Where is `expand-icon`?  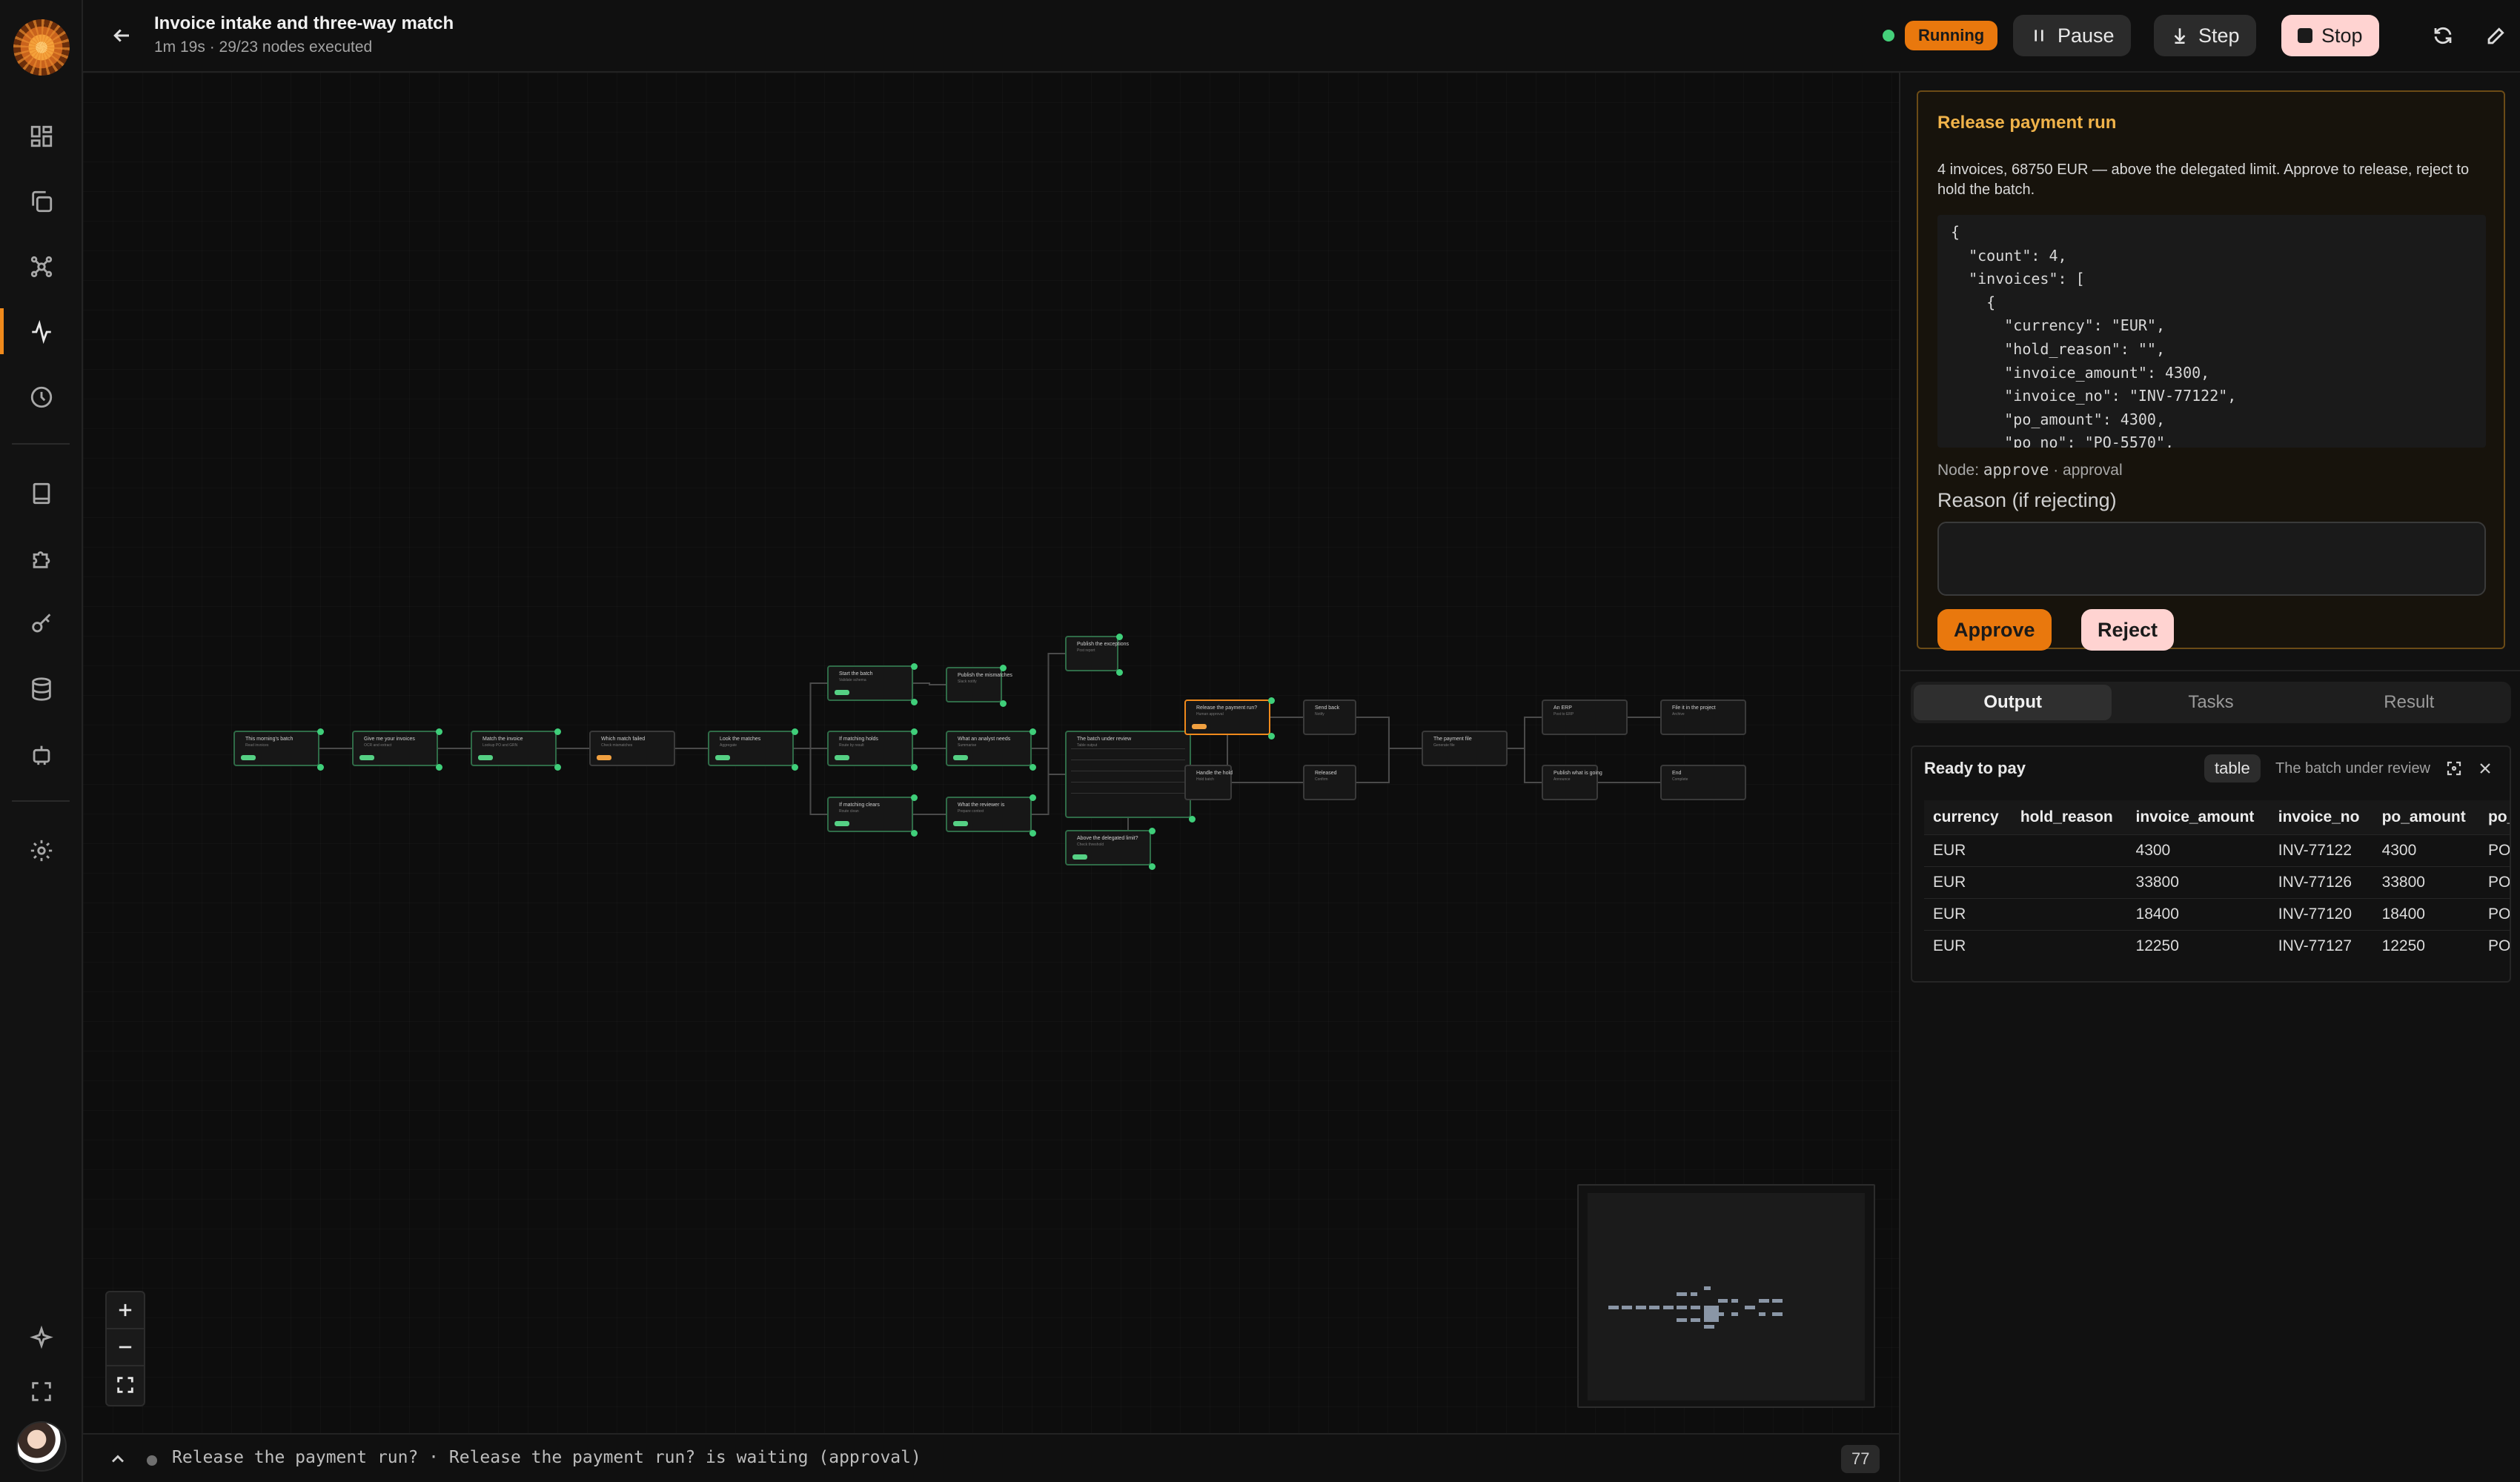 expand-icon is located at coordinates (2454, 768).